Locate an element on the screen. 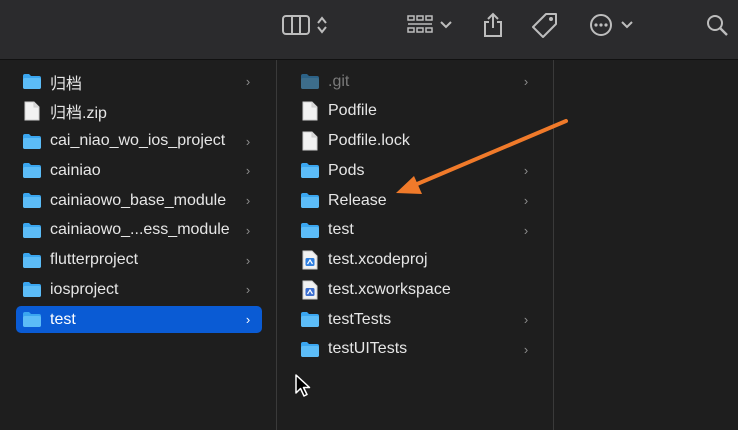 This screenshot has height=430, width=738. ellipsis-circle-icon is located at coordinates (601, 25).